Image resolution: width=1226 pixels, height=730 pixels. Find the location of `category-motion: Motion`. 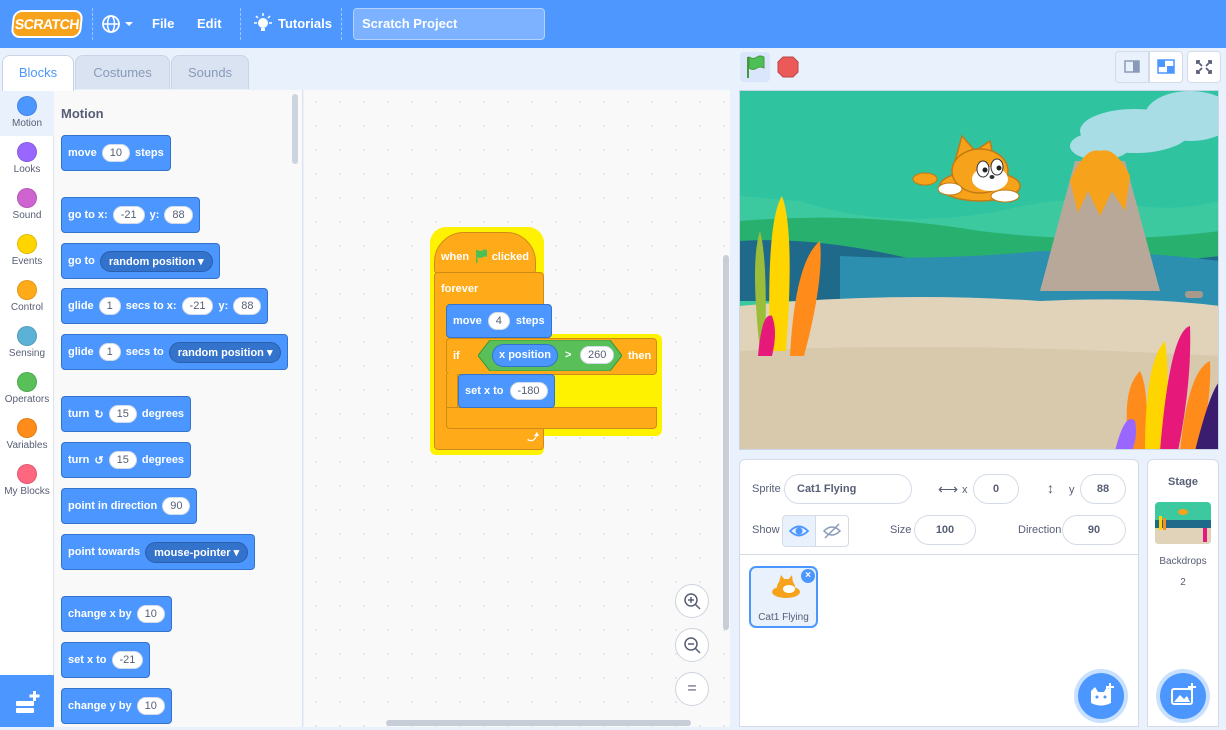

category-motion: Motion is located at coordinates (27, 113).